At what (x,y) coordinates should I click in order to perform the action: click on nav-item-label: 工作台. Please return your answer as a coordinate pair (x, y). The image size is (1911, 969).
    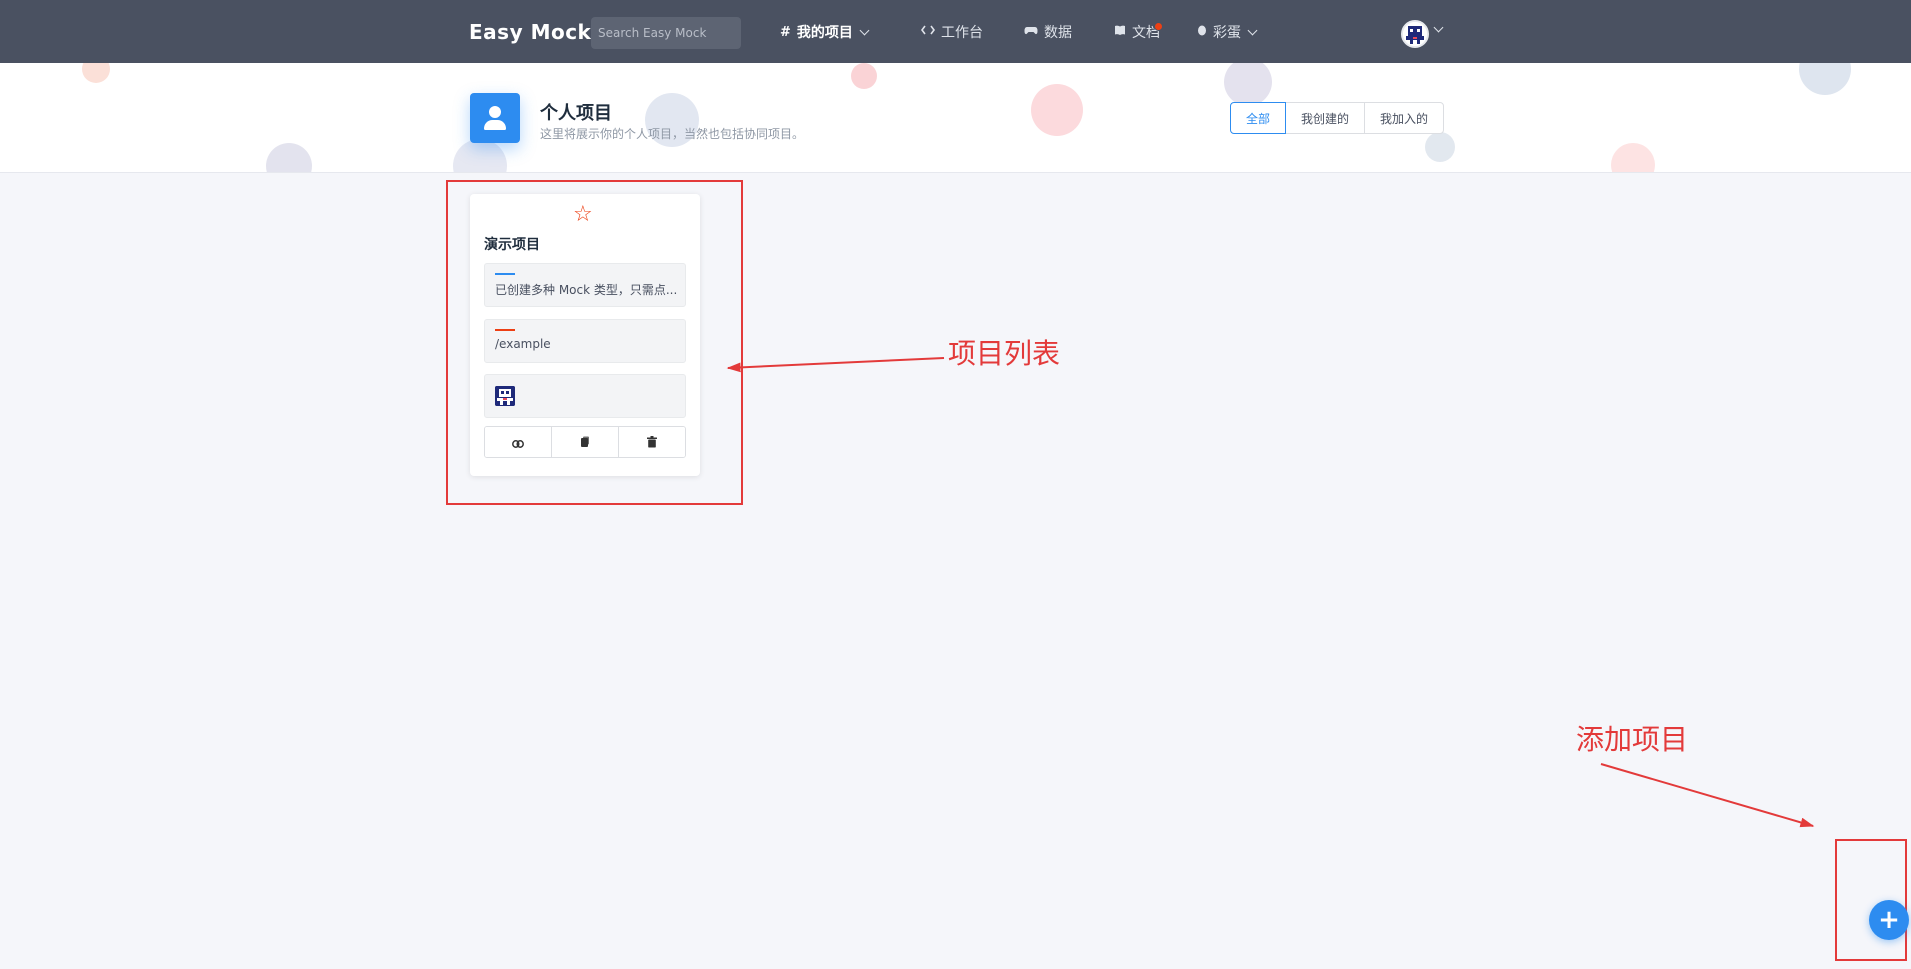
    Looking at the image, I should click on (962, 33).